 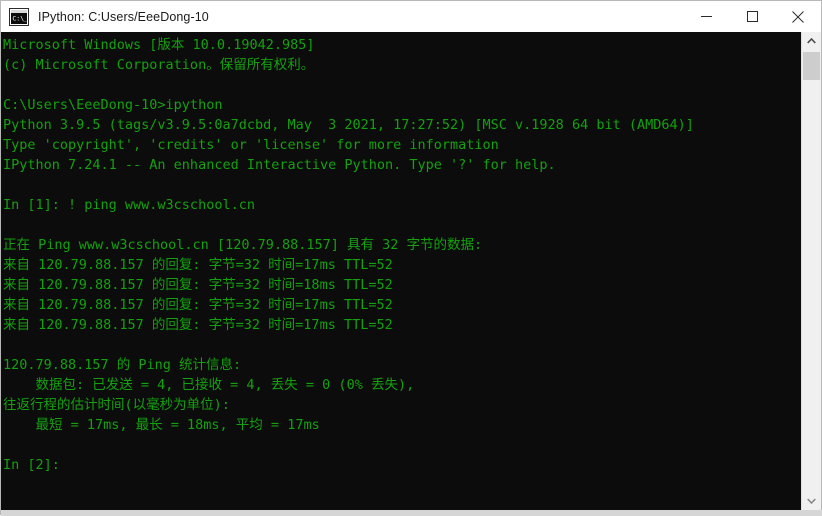 I want to click on window-title: IPython: C:Users/EeeDong-10, so click(x=123, y=16).